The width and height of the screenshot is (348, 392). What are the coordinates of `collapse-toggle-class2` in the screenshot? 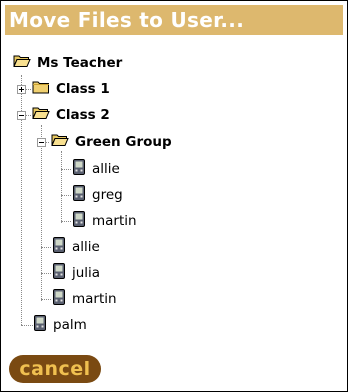 It's located at (21, 115).